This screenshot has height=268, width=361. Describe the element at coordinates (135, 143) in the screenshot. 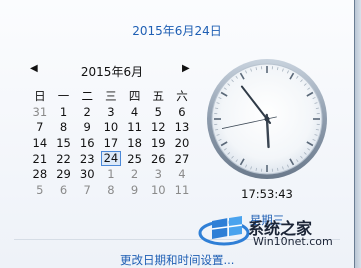

I see `day-cell: 18` at that location.